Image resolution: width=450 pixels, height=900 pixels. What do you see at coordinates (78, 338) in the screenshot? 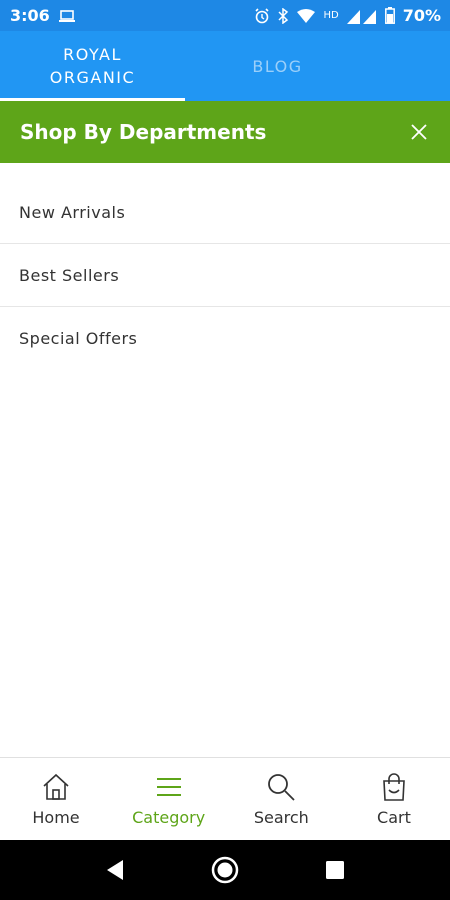
I see `department-item-label: Special Offers` at bounding box center [78, 338].